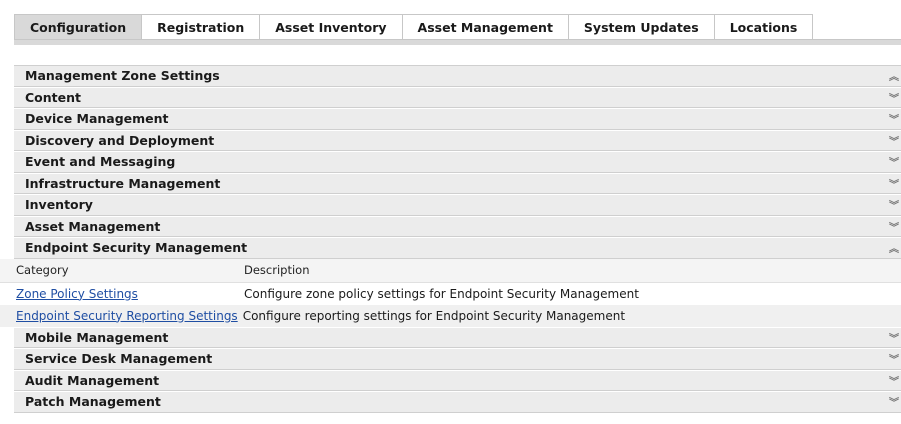  Describe the element at coordinates (93, 402) in the screenshot. I see `section-label: Patch Management` at that location.